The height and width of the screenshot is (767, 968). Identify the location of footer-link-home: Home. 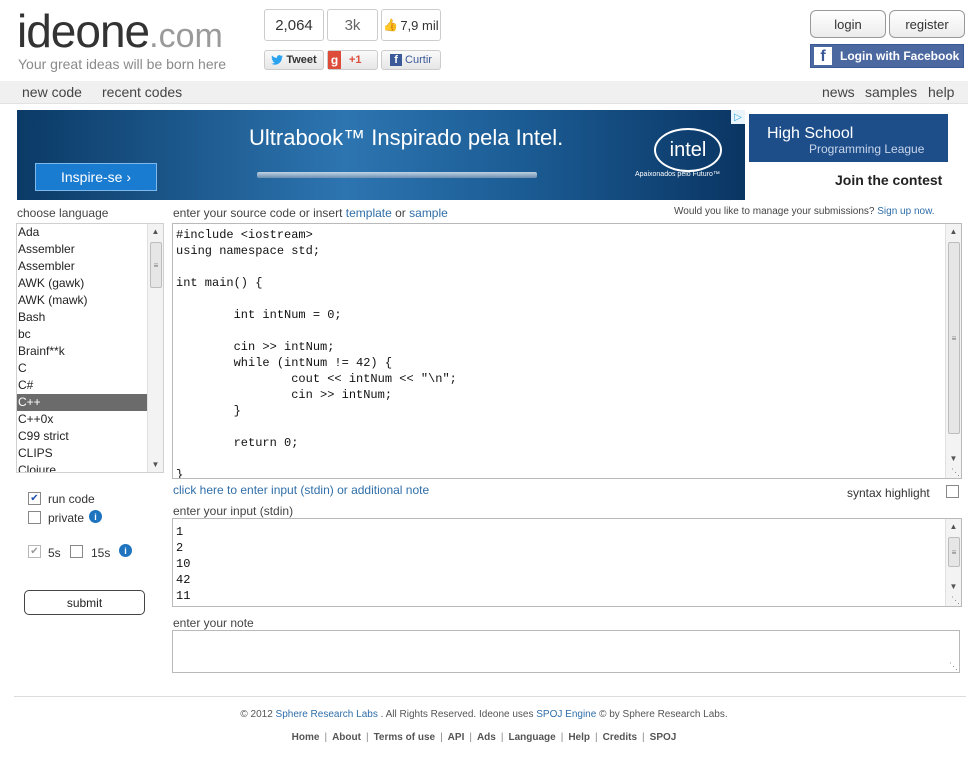
(306, 737).